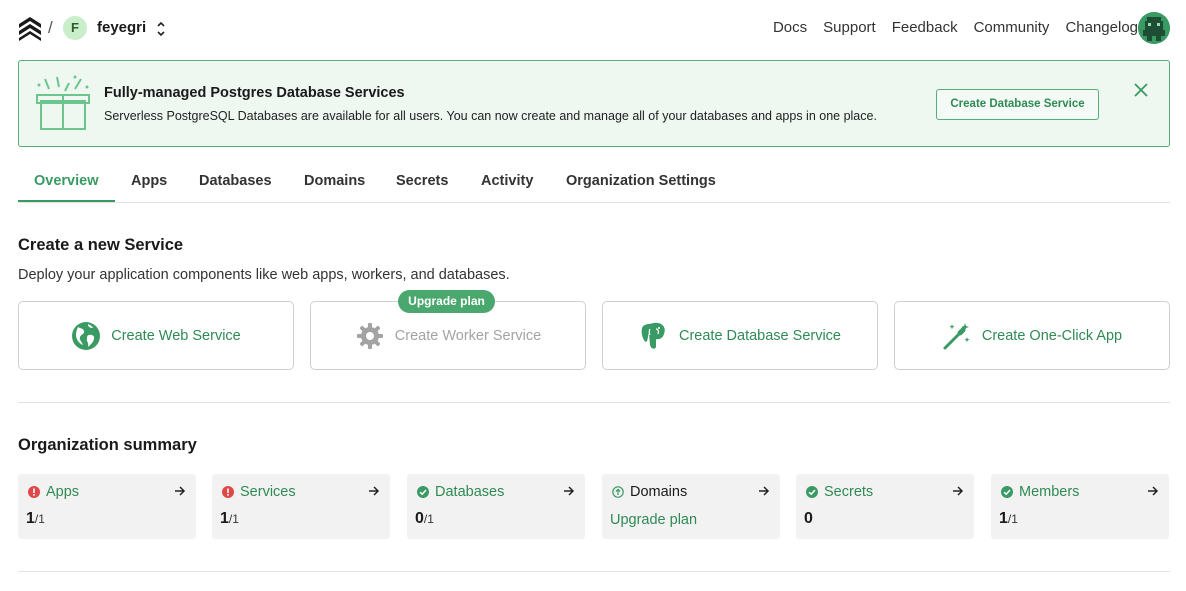  I want to click on postgres-elephant-icon, so click(653, 335).